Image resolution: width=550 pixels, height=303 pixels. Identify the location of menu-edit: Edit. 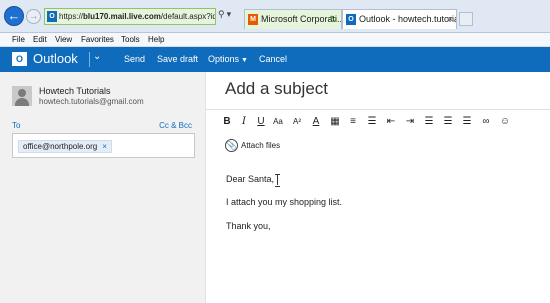
(40, 39).